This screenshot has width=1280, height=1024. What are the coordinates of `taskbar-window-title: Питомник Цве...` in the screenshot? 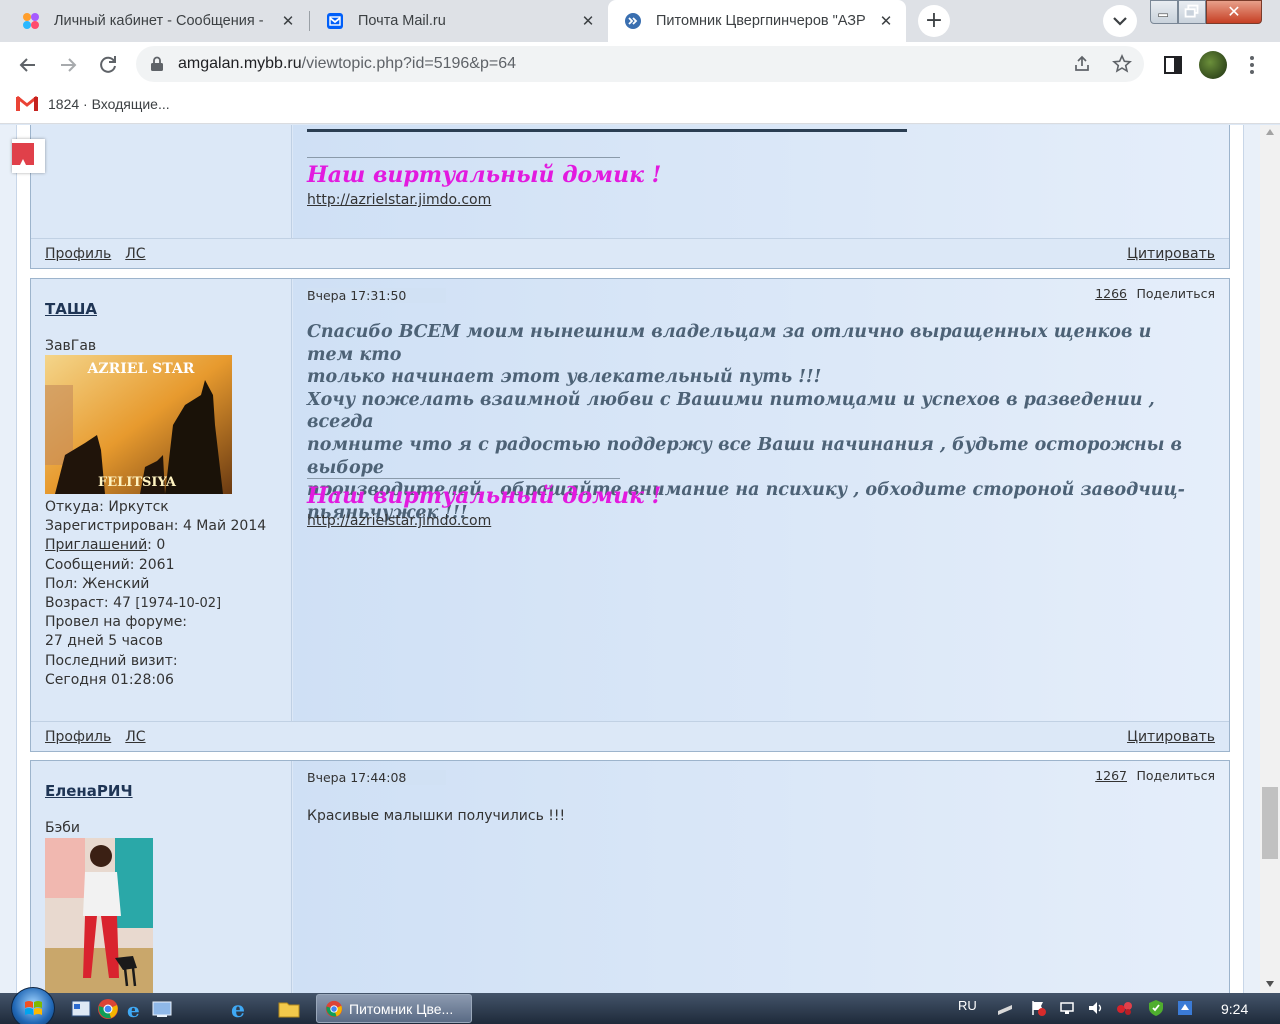 It's located at (401, 1008).